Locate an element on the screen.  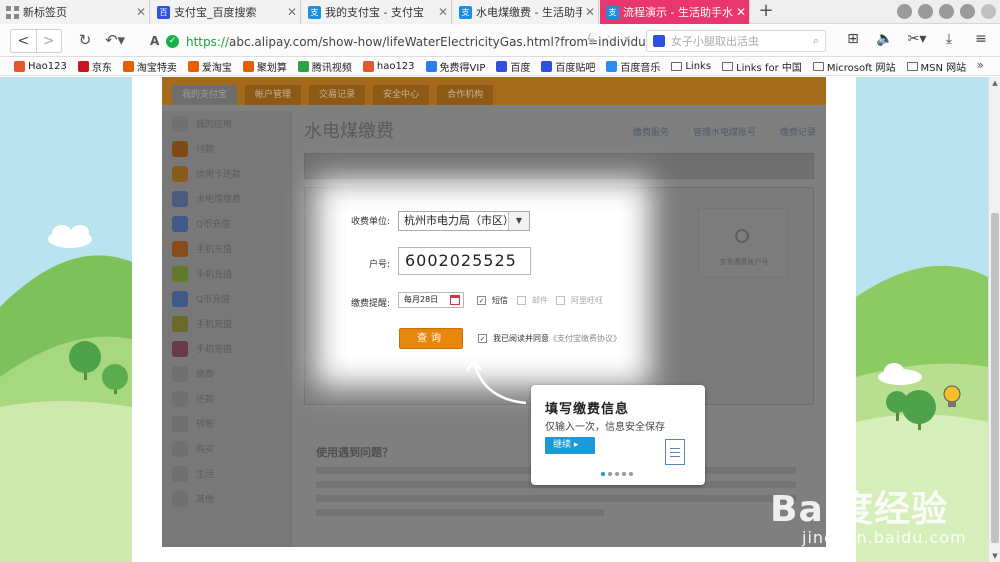
bookmark-item: Links for 中国 is located at coordinates (762, 66).